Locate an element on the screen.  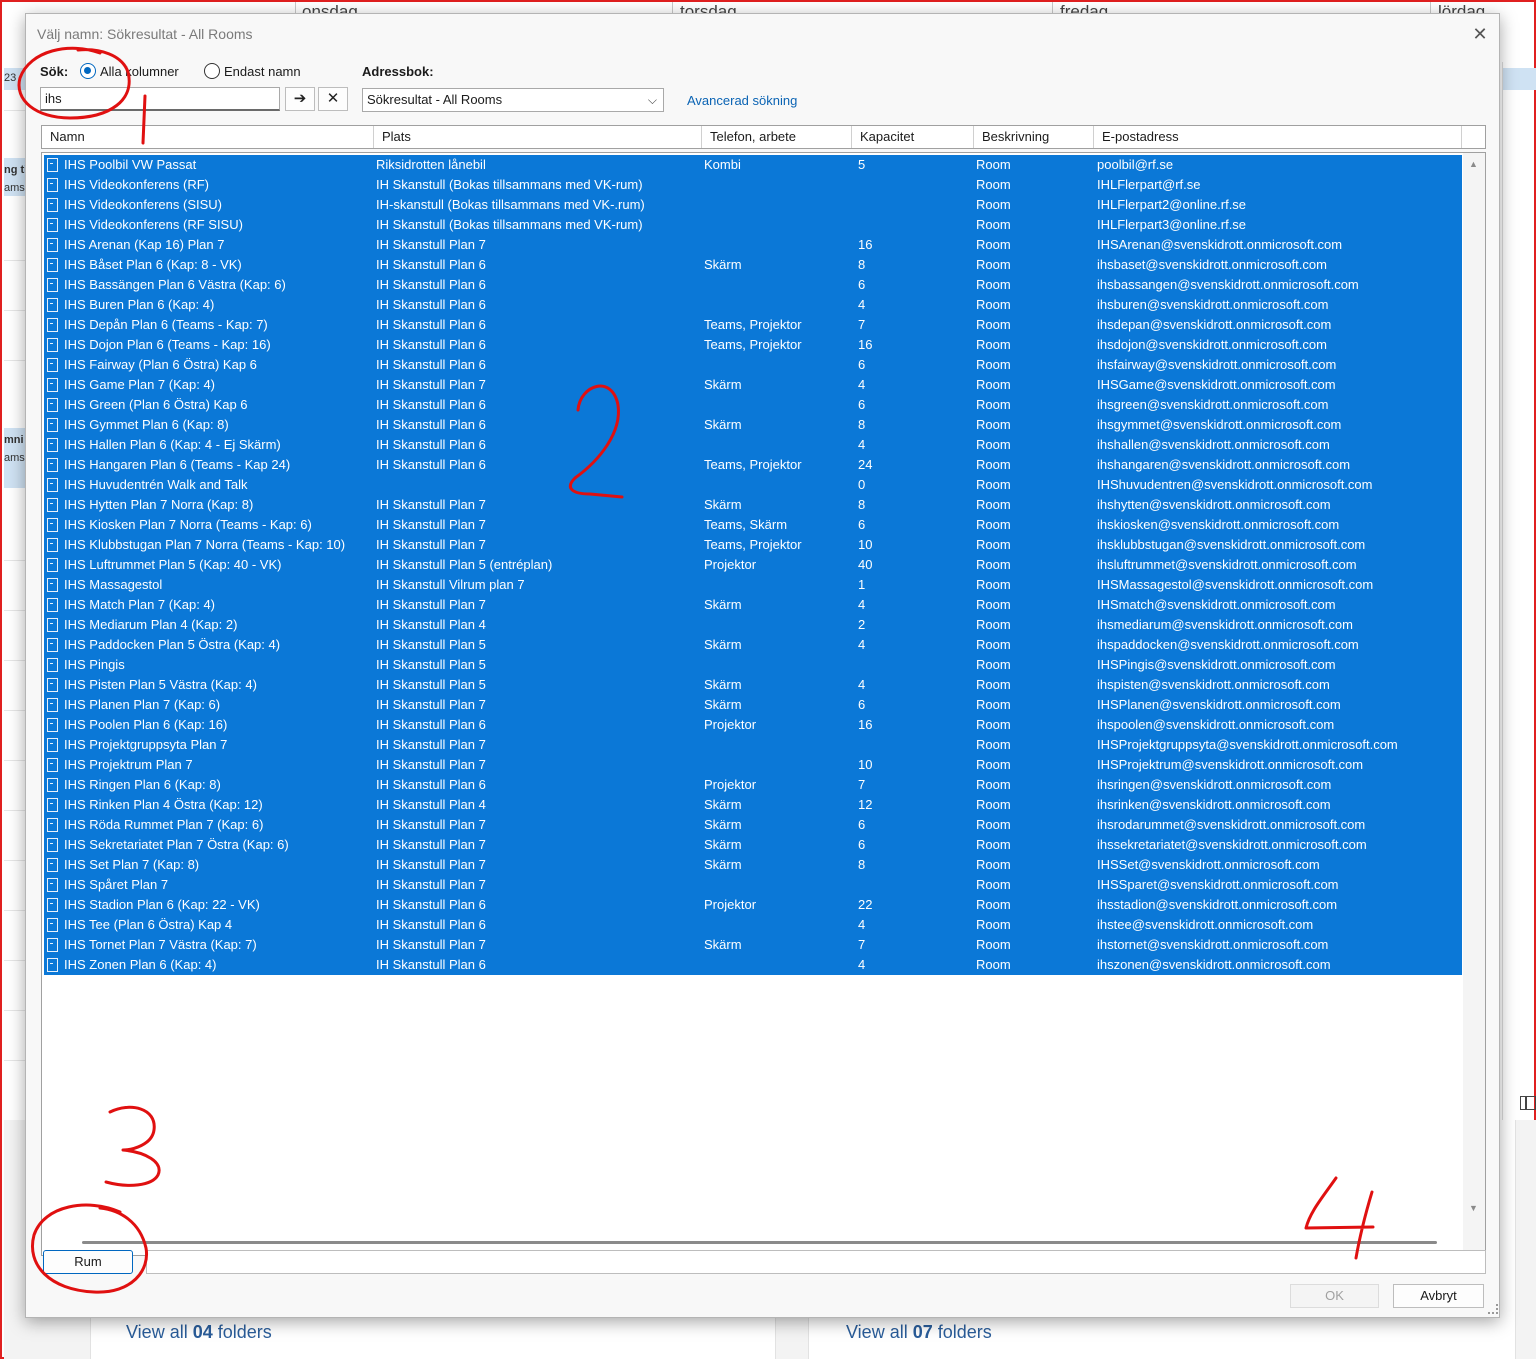
column-header-location: Plats is located at coordinates (538, 137).